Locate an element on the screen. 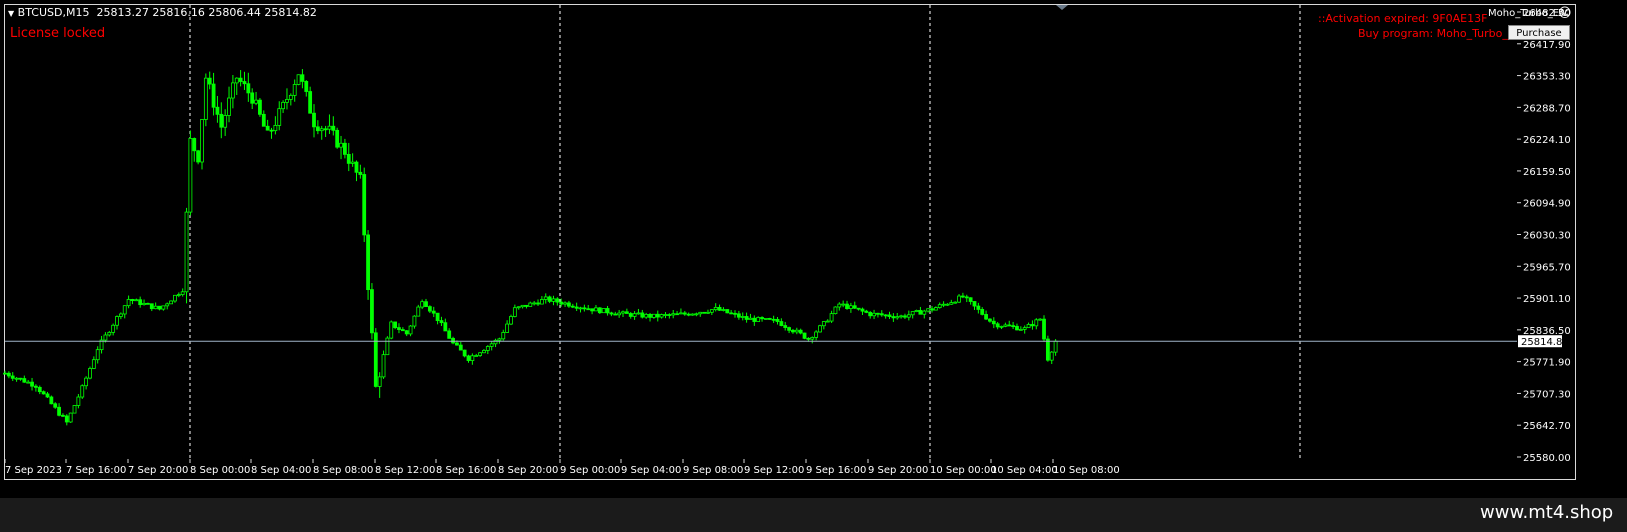 The width and height of the screenshot is (1627, 532). price-tick-label: 25580.00 is located at coordinates (1547, 458).